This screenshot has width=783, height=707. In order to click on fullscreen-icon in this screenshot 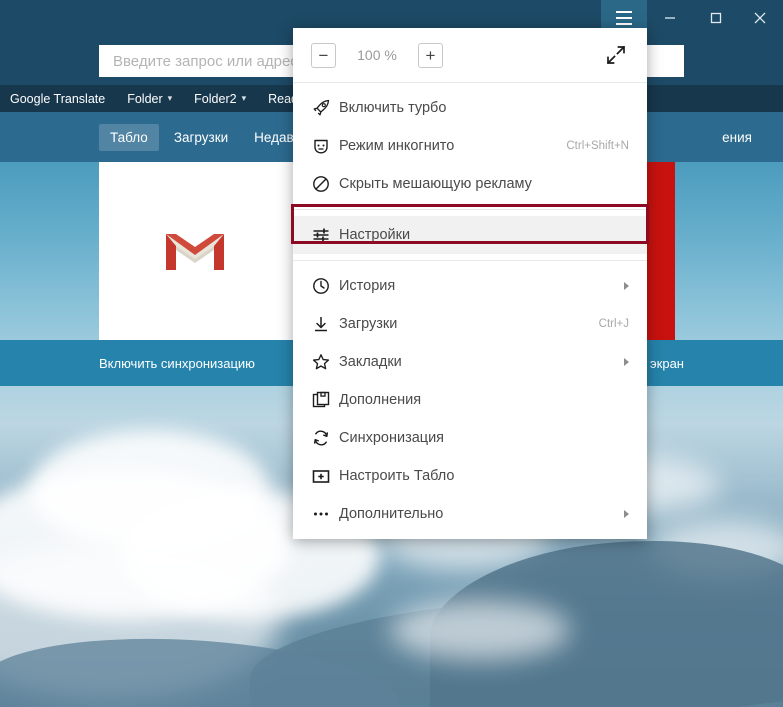, I will do `click(616, 55)`.